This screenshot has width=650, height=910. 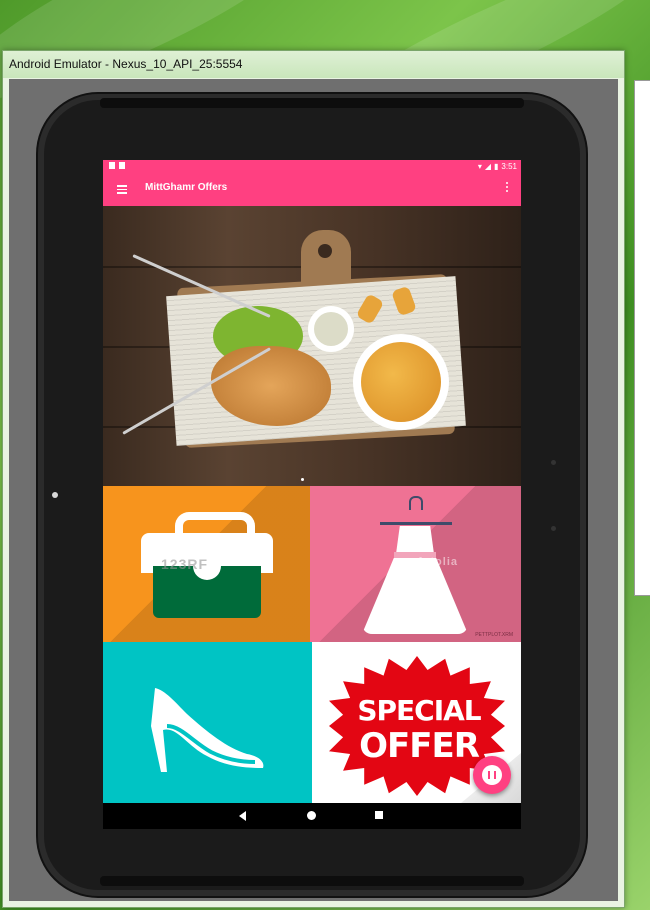 I want to click on hanger-icon, so click(x=416, y=503).